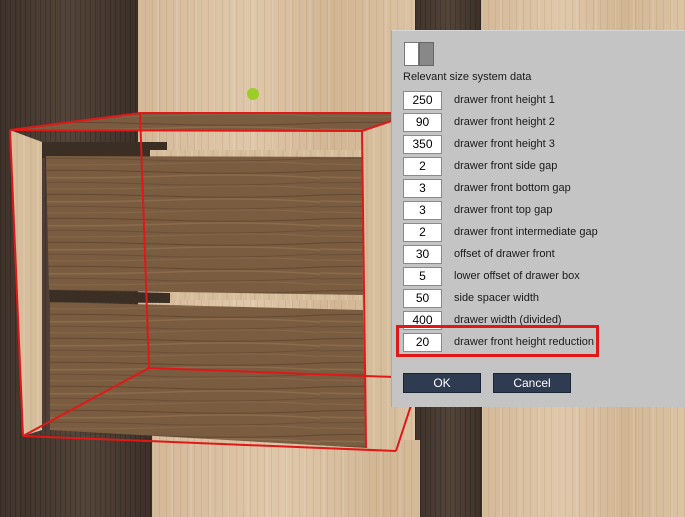 This screenshot has height=517, width=685. Describe the element at coordinates (503, 210) in the screenshot. I see `row-label: drawer front top gap` at that location.